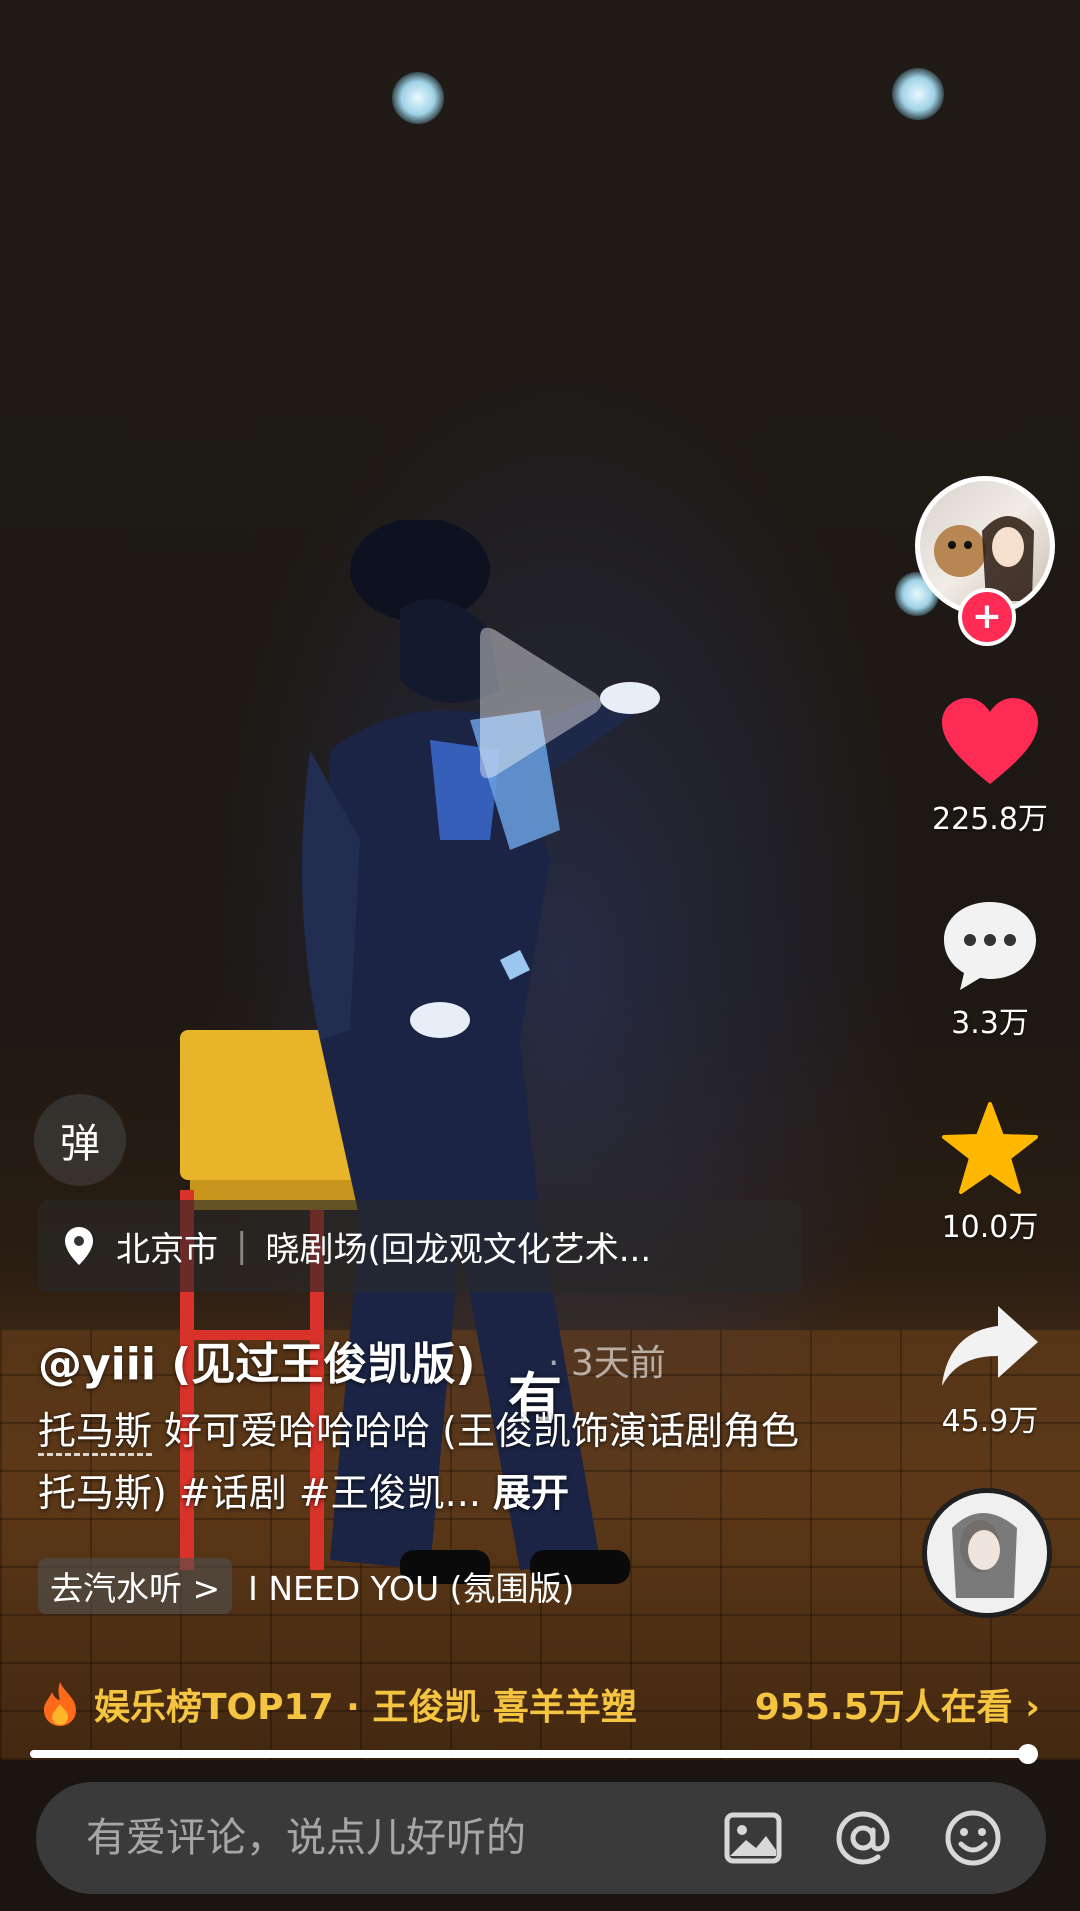 The height and width of the screenshot is (1911, 1080). I want to click on author-username: @yiii (见过王俊凯版), so click(256, 1360).